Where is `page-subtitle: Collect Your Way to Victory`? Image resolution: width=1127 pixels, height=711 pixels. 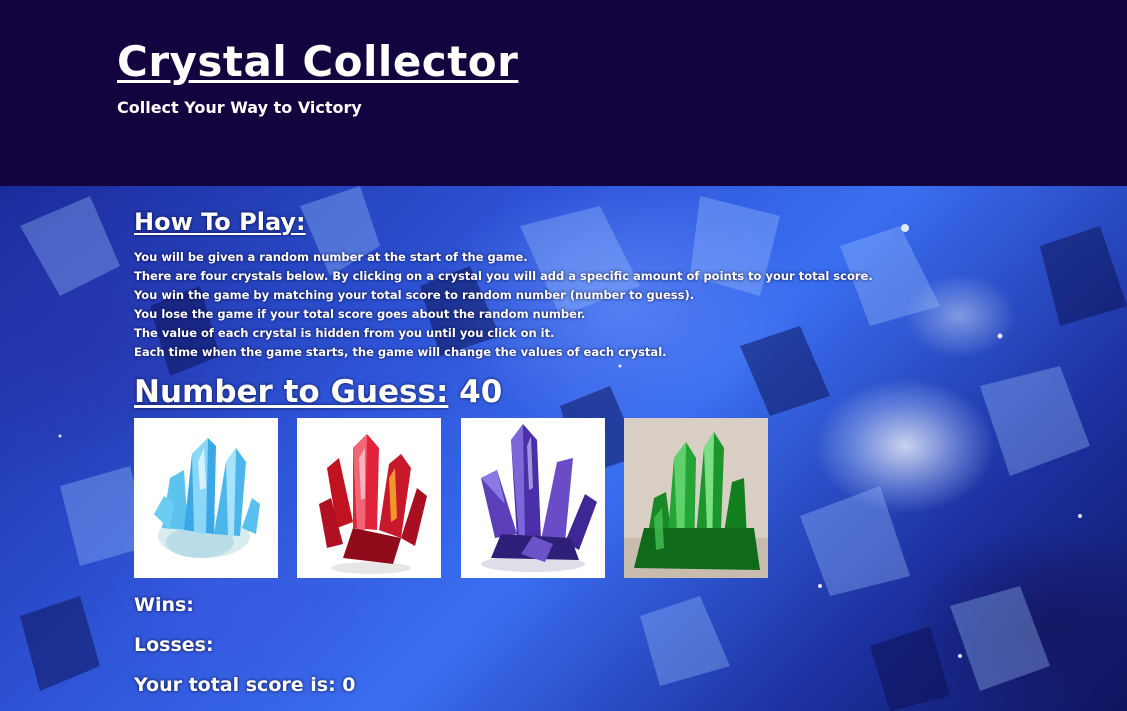 page-subtitle: Collect Your Way to Victory is located at coordinates (239, 107).